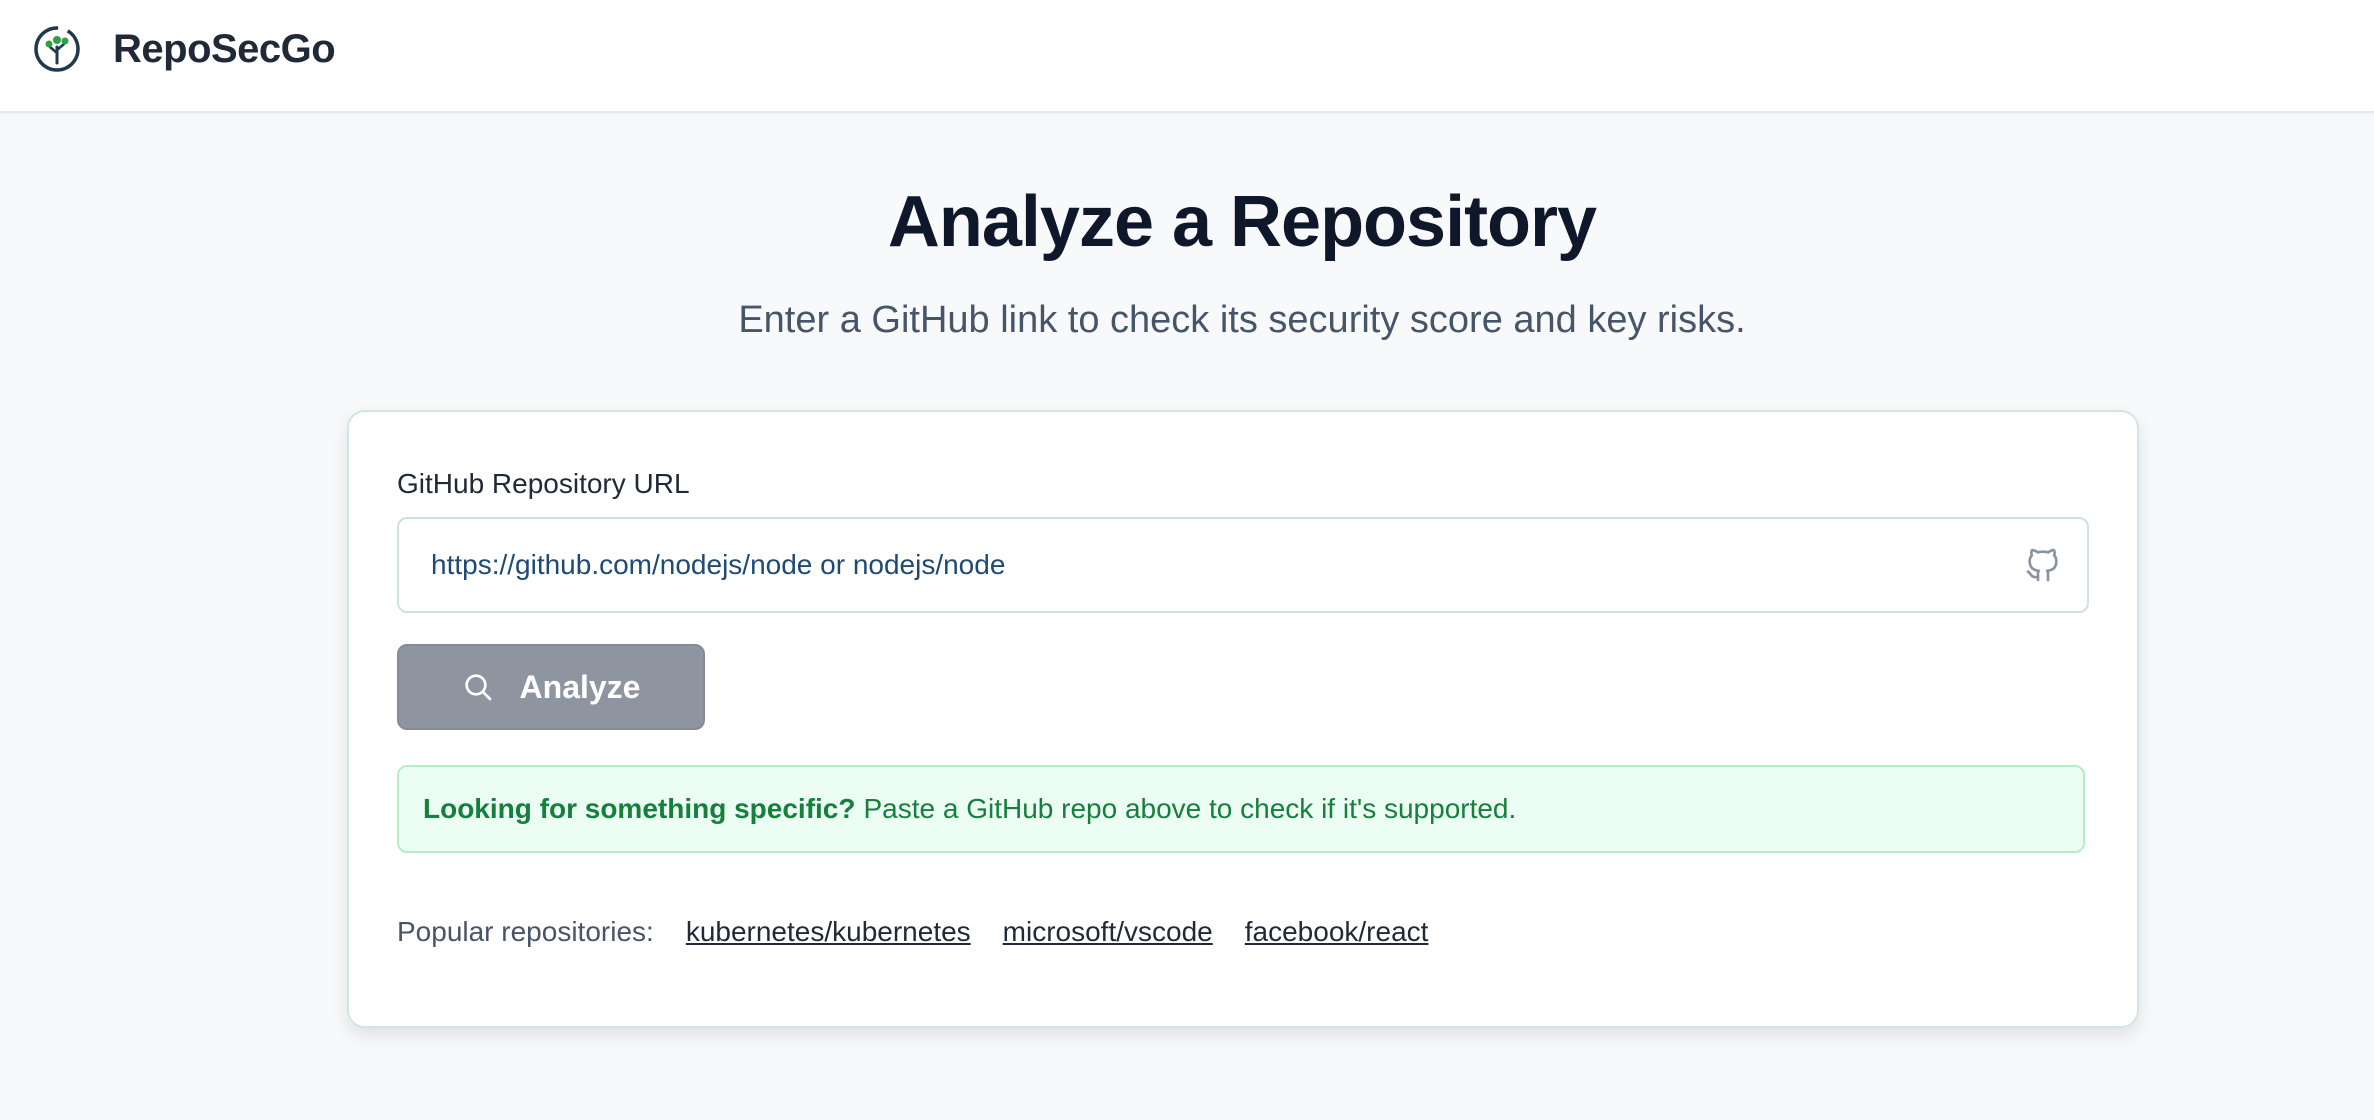  Describe the element at coordinates (2042, 565) in the screenshot. I see `github-icon` at that location.